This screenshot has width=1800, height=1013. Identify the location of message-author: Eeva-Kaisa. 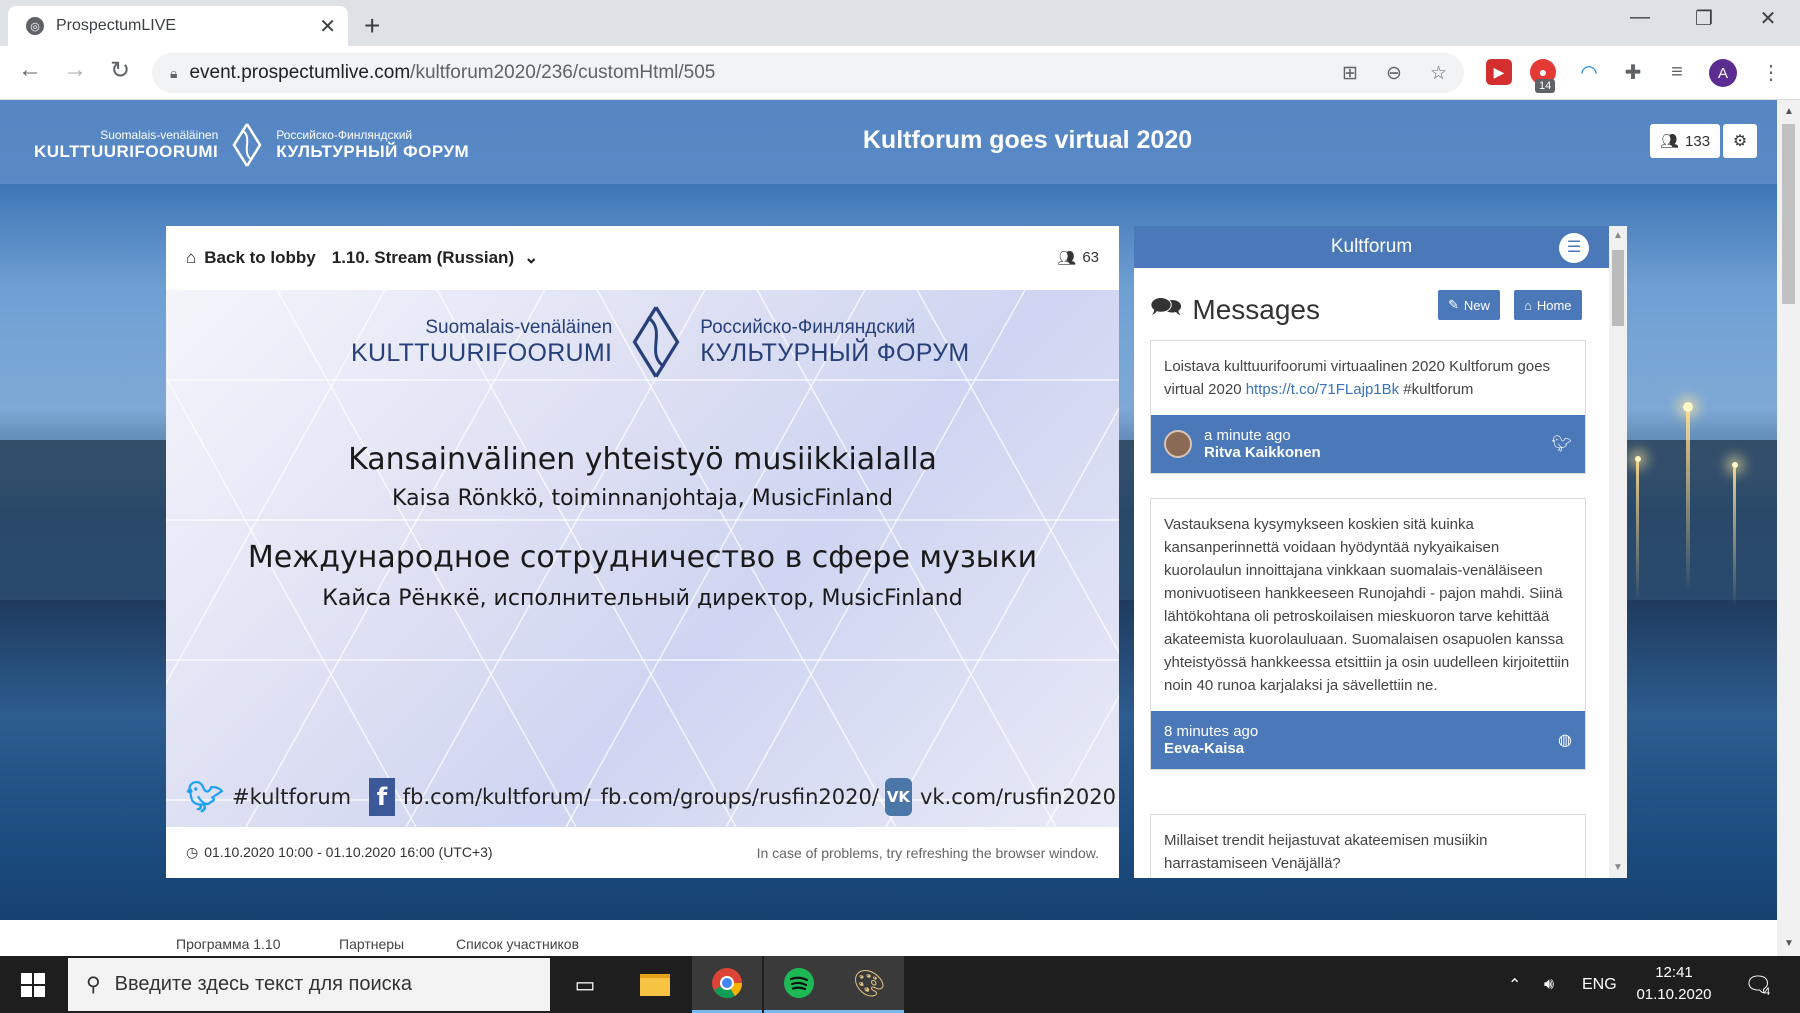
(1211, 748).